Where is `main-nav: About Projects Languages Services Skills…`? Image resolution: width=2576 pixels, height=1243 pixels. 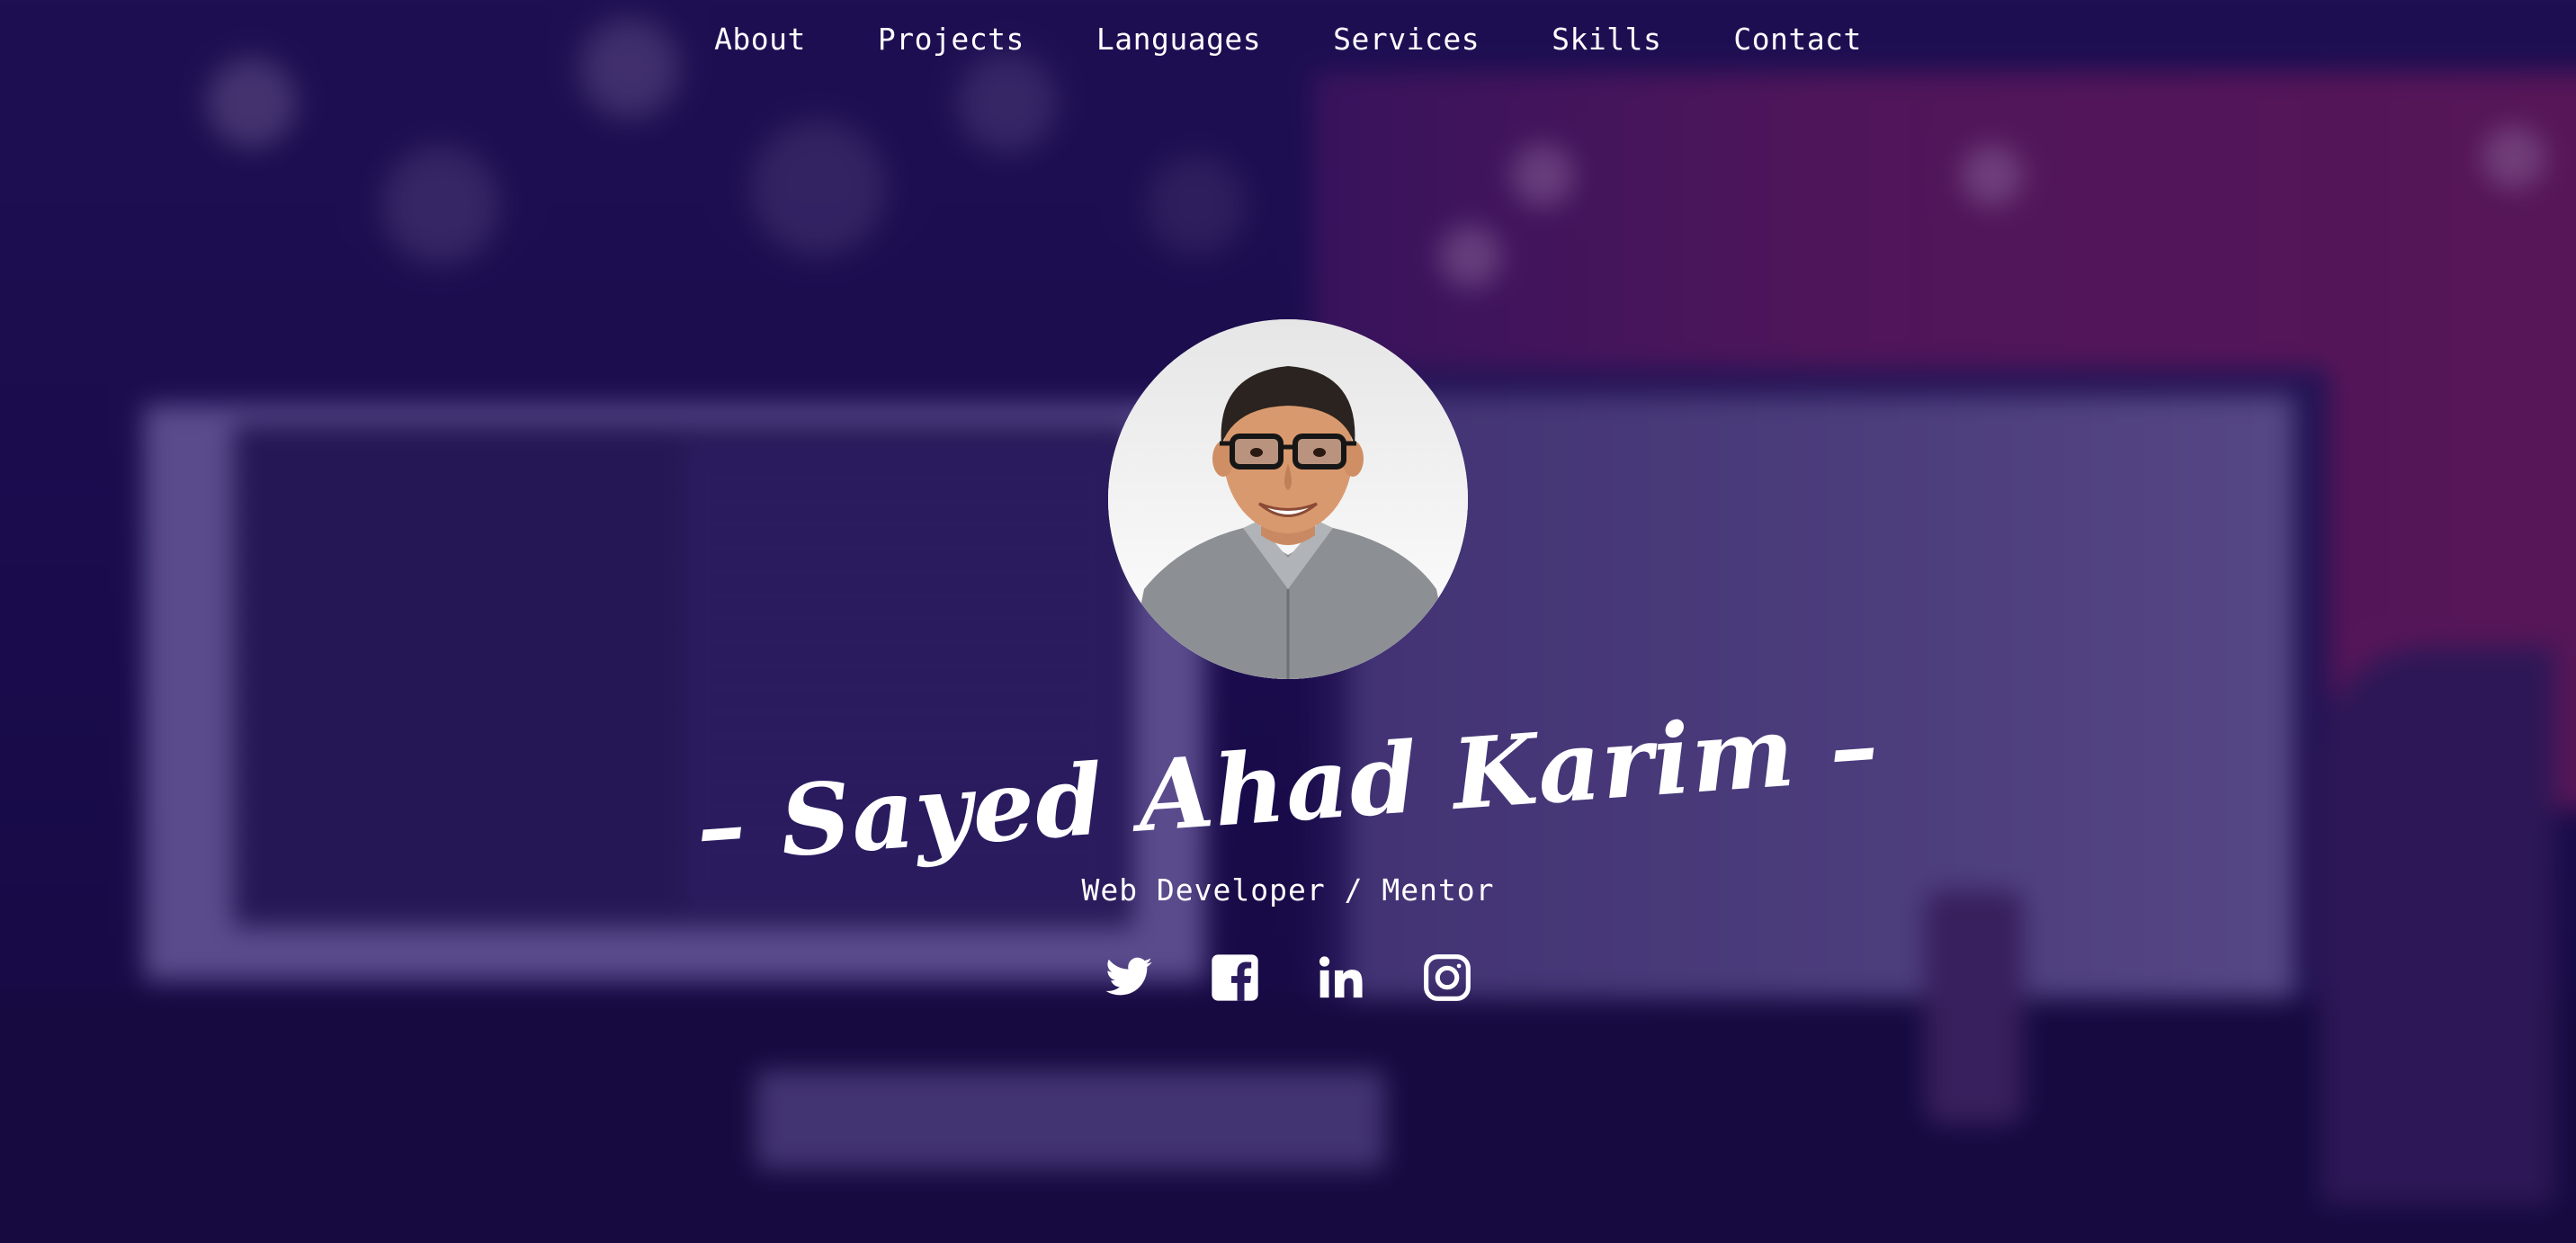 main-nav: About Projects Languages Services Skills… is located at coordinates (1288, 39).